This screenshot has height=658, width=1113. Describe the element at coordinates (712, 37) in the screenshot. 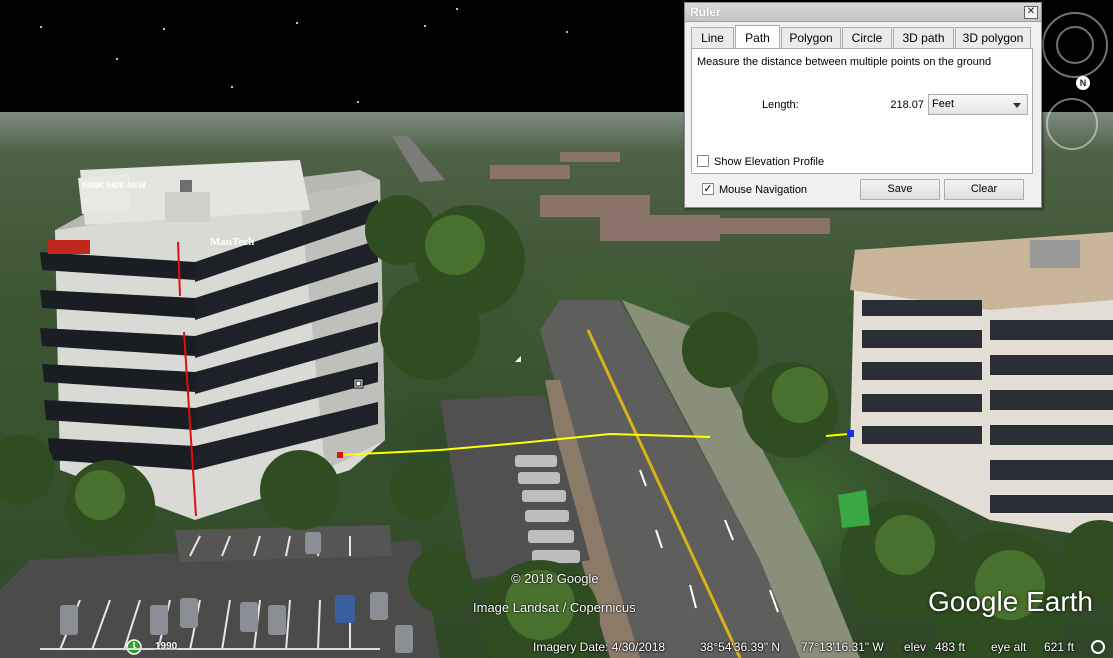

I see `tab-line: Line` at that location.